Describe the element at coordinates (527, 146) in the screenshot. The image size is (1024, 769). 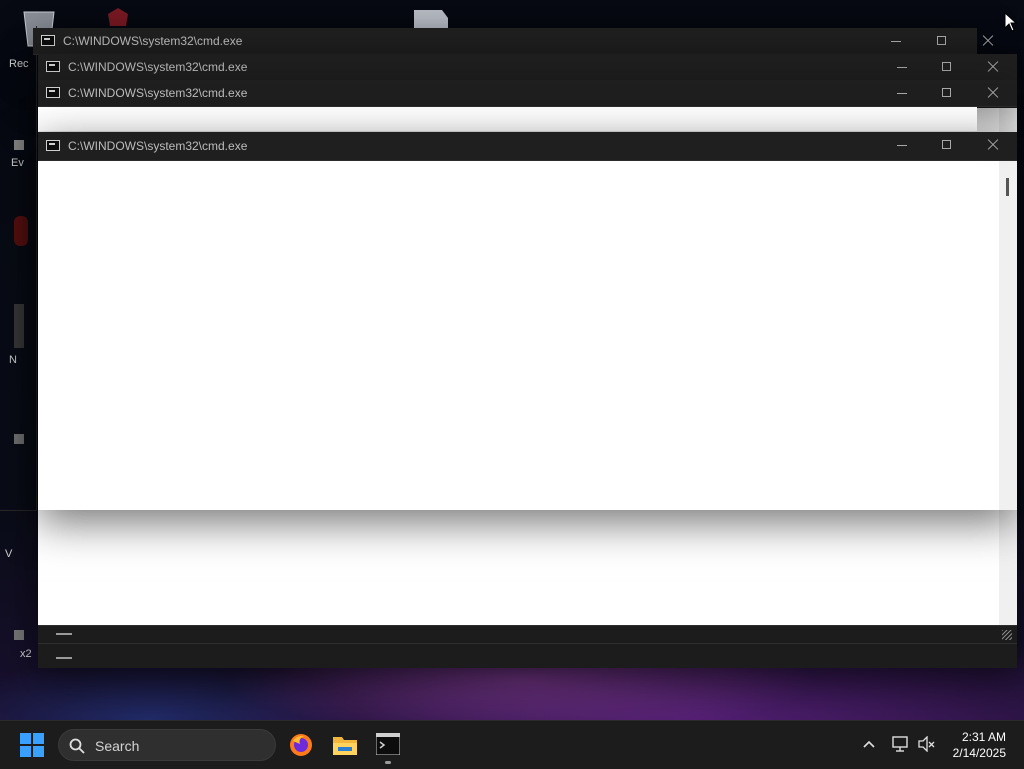
I see `cmd-window-4-titlebar: C:\WINDOWS\system32\cmd.exe` at that location.